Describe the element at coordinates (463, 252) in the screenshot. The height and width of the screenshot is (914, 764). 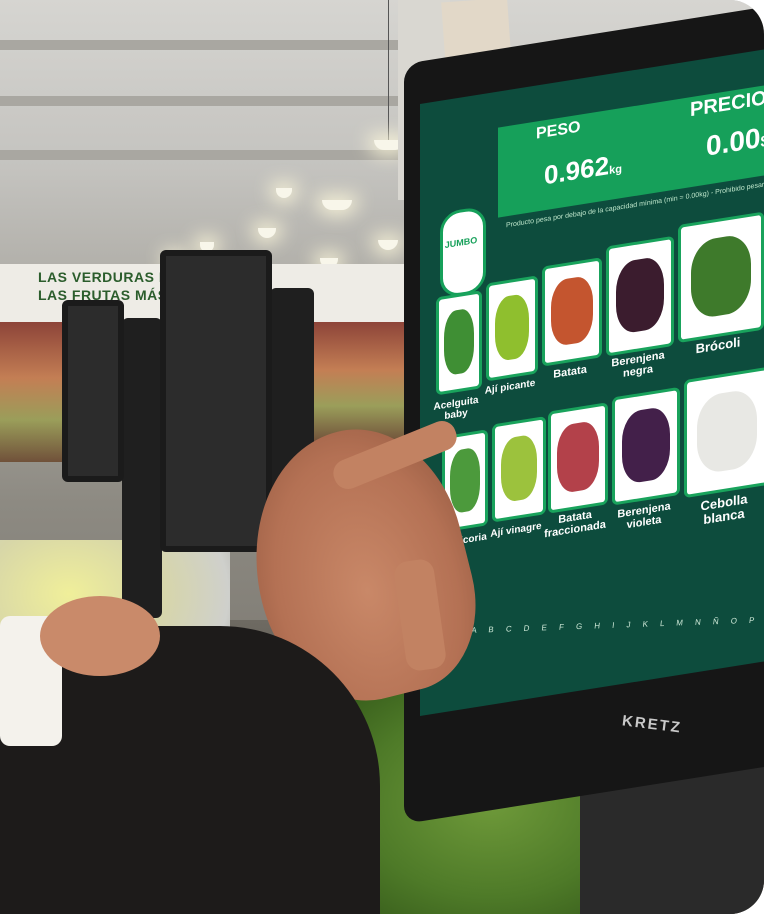
I see `store-logo` at that location.